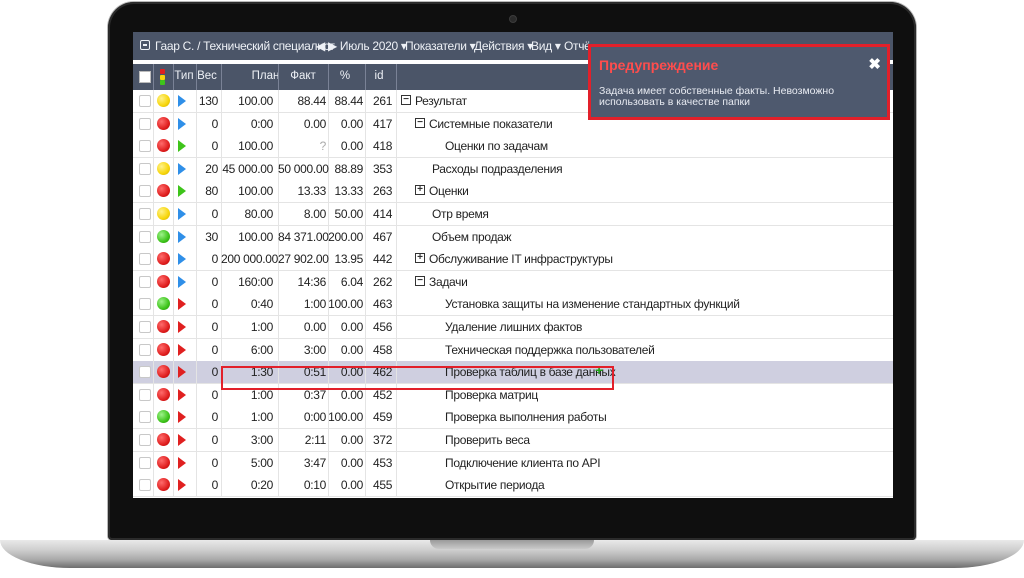 Image resolution: width=1024 pixels, height=578 pixels. What do you see at coordinates (314, 350) in the screenshot?
I see `fact-cell: 3:00` at bounding box center [314, 350].